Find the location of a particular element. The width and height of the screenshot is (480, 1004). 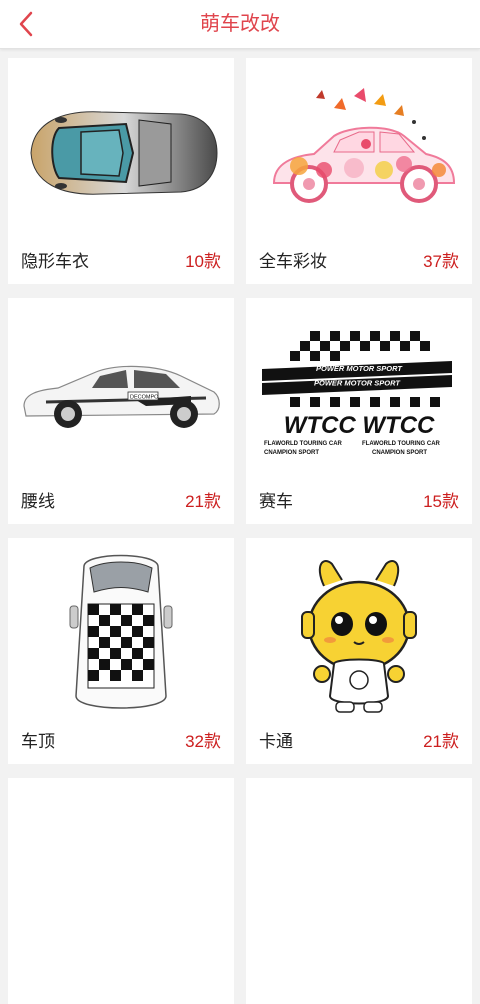

category-card-full-paint: 全车彩妆 37款 is located at coordinates (359, 171).